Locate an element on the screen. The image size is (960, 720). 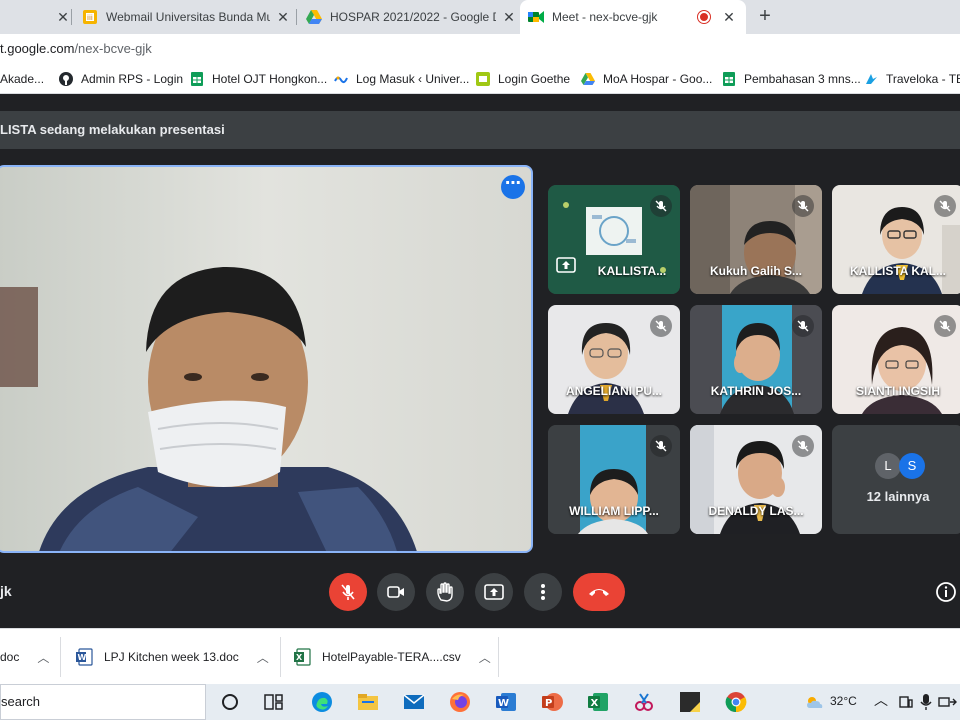
download-item: doc ︿ is located at coordinates (24, 657).